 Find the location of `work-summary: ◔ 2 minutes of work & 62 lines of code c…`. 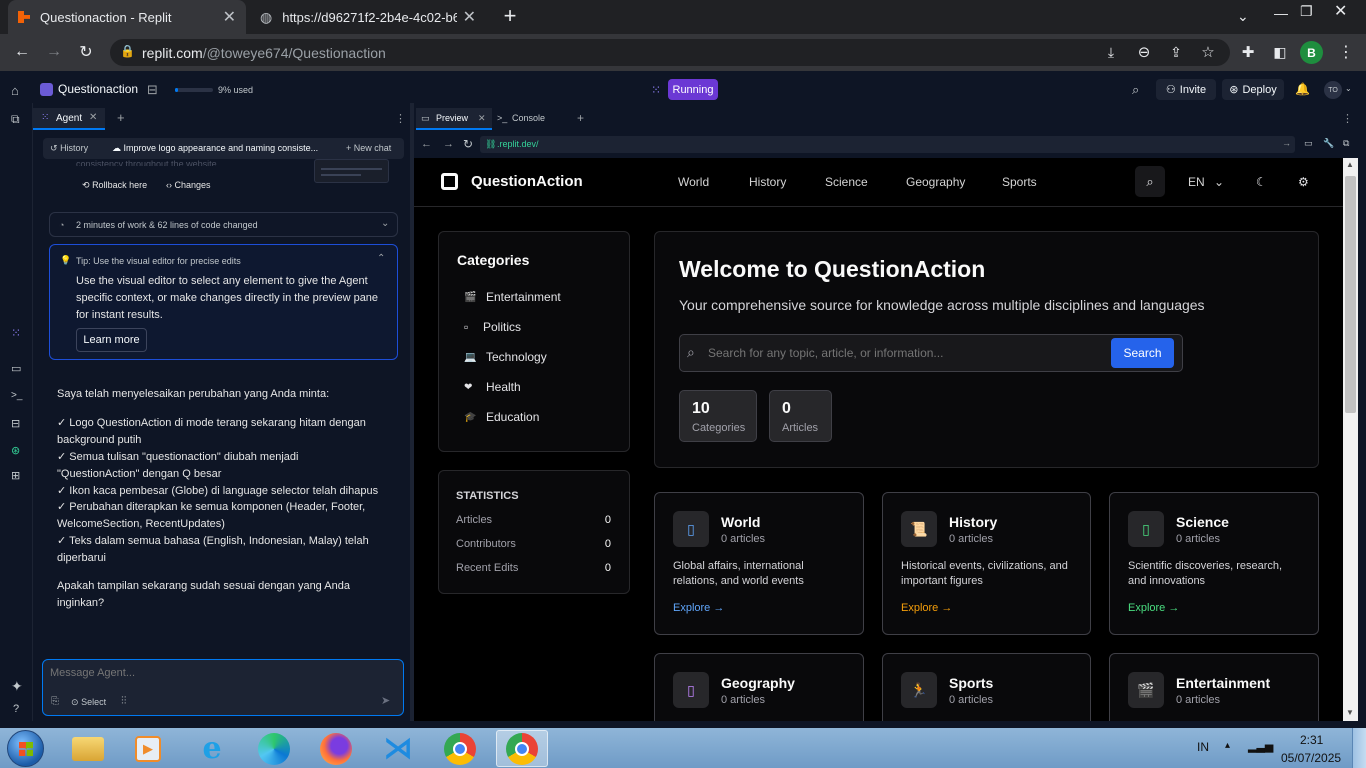

work-summary: ◔ 2 minutes of work & 62 lines of code c… is located at coordinates (223, 224).